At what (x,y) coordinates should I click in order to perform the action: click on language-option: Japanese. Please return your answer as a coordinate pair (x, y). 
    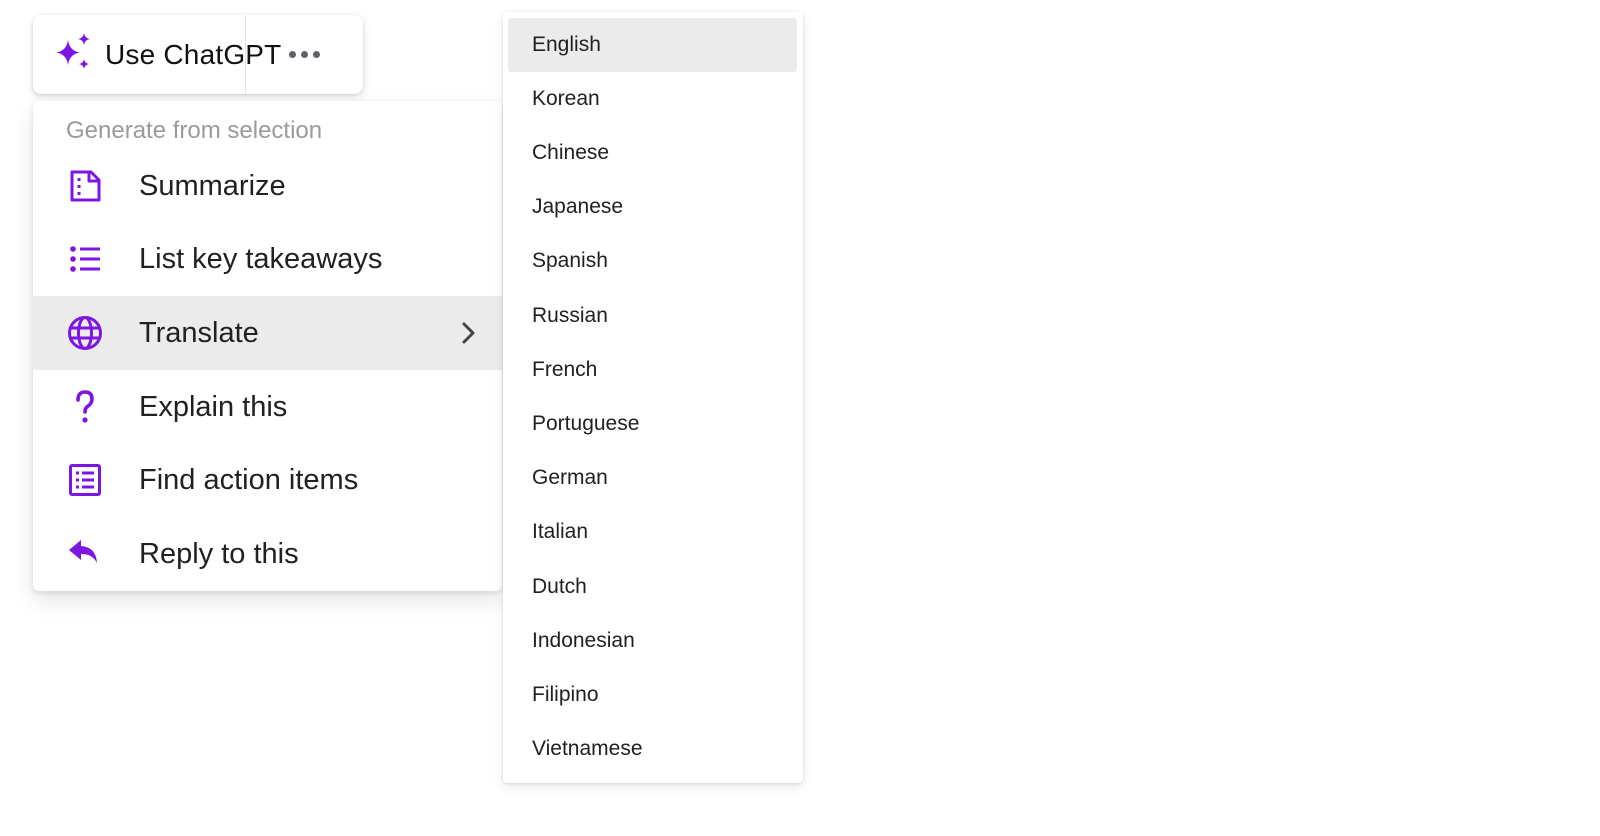
    Looking at the image, I should click on (652, 207).